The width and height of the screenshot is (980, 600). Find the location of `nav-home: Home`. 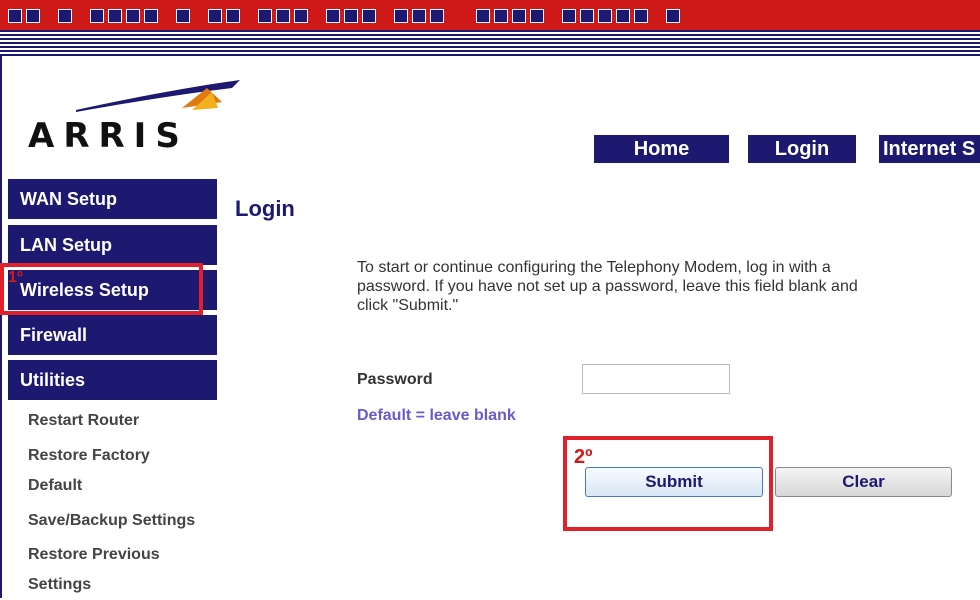

nav-home: Home is located at coordinates (661, 149).